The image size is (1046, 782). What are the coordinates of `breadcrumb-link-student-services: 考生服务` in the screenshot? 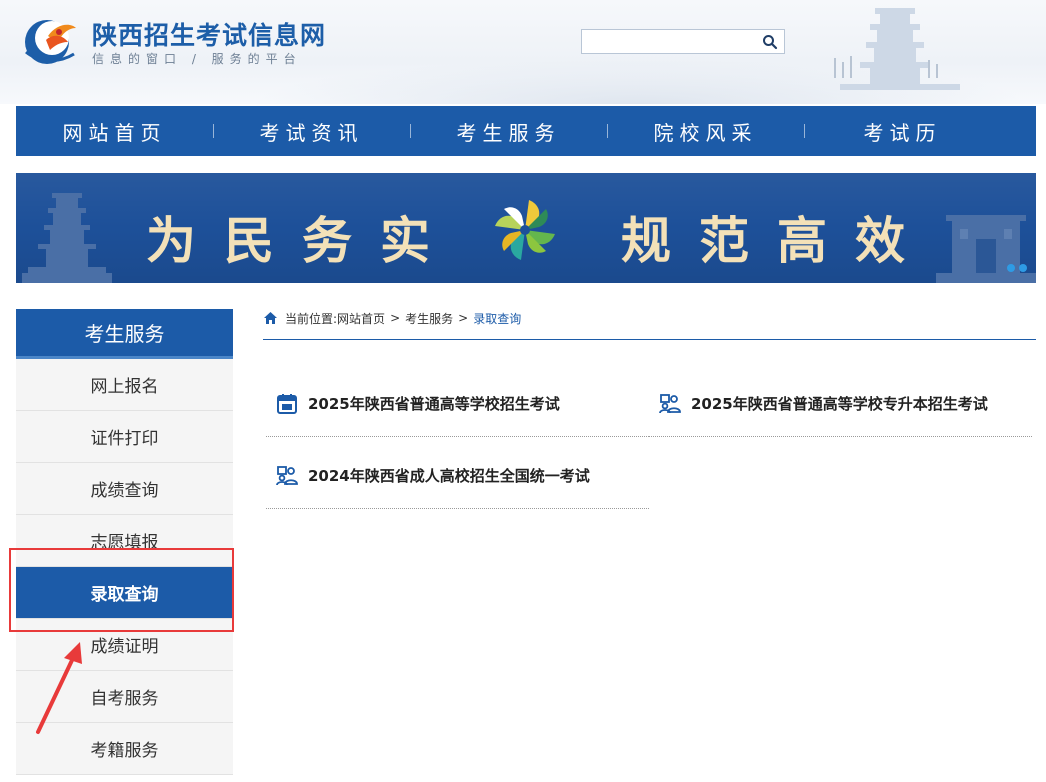 It's located at (429, 318).